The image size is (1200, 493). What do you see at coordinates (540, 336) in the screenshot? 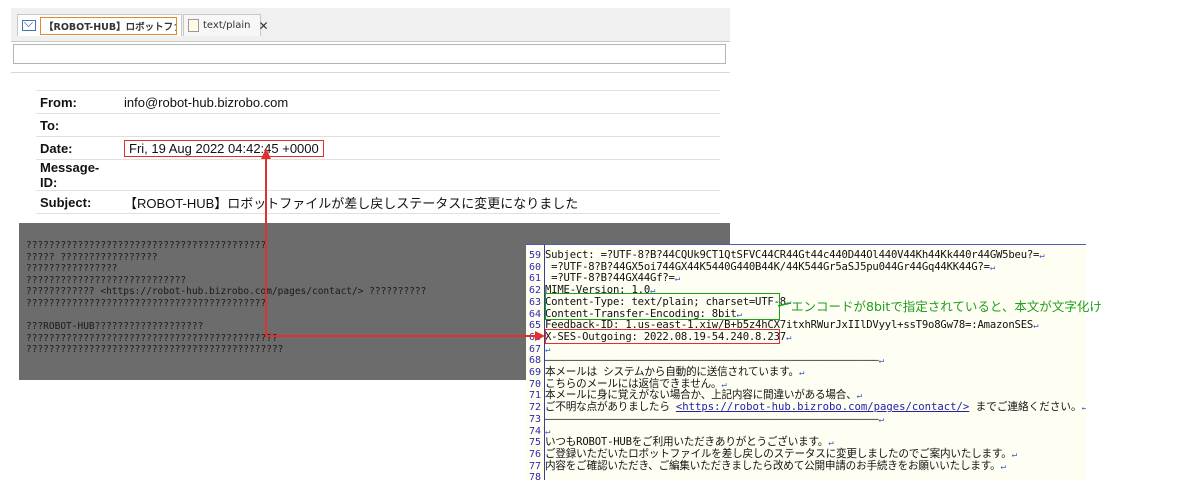
I see `arrow-head-right` at bounding box center [540, 336].